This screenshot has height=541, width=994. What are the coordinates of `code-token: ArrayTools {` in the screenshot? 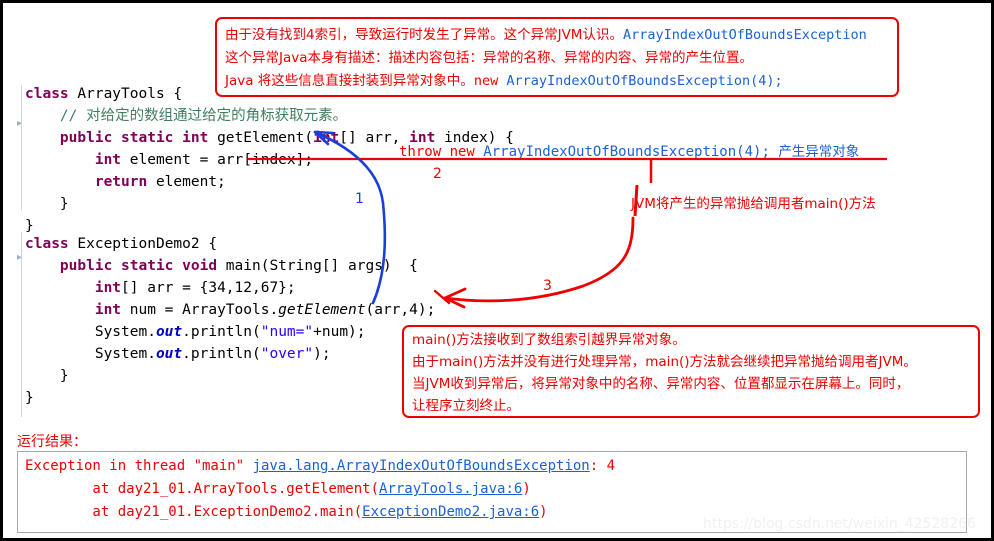 It's located at (130, 94).